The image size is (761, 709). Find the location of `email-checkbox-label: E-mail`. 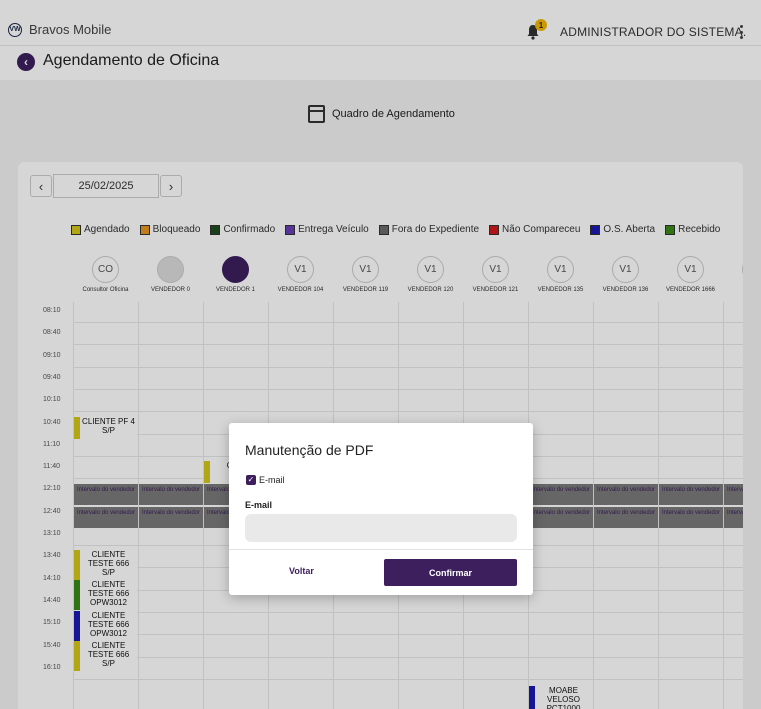

email-checkbox-label: E-mail is located at coordinates (272, 480).